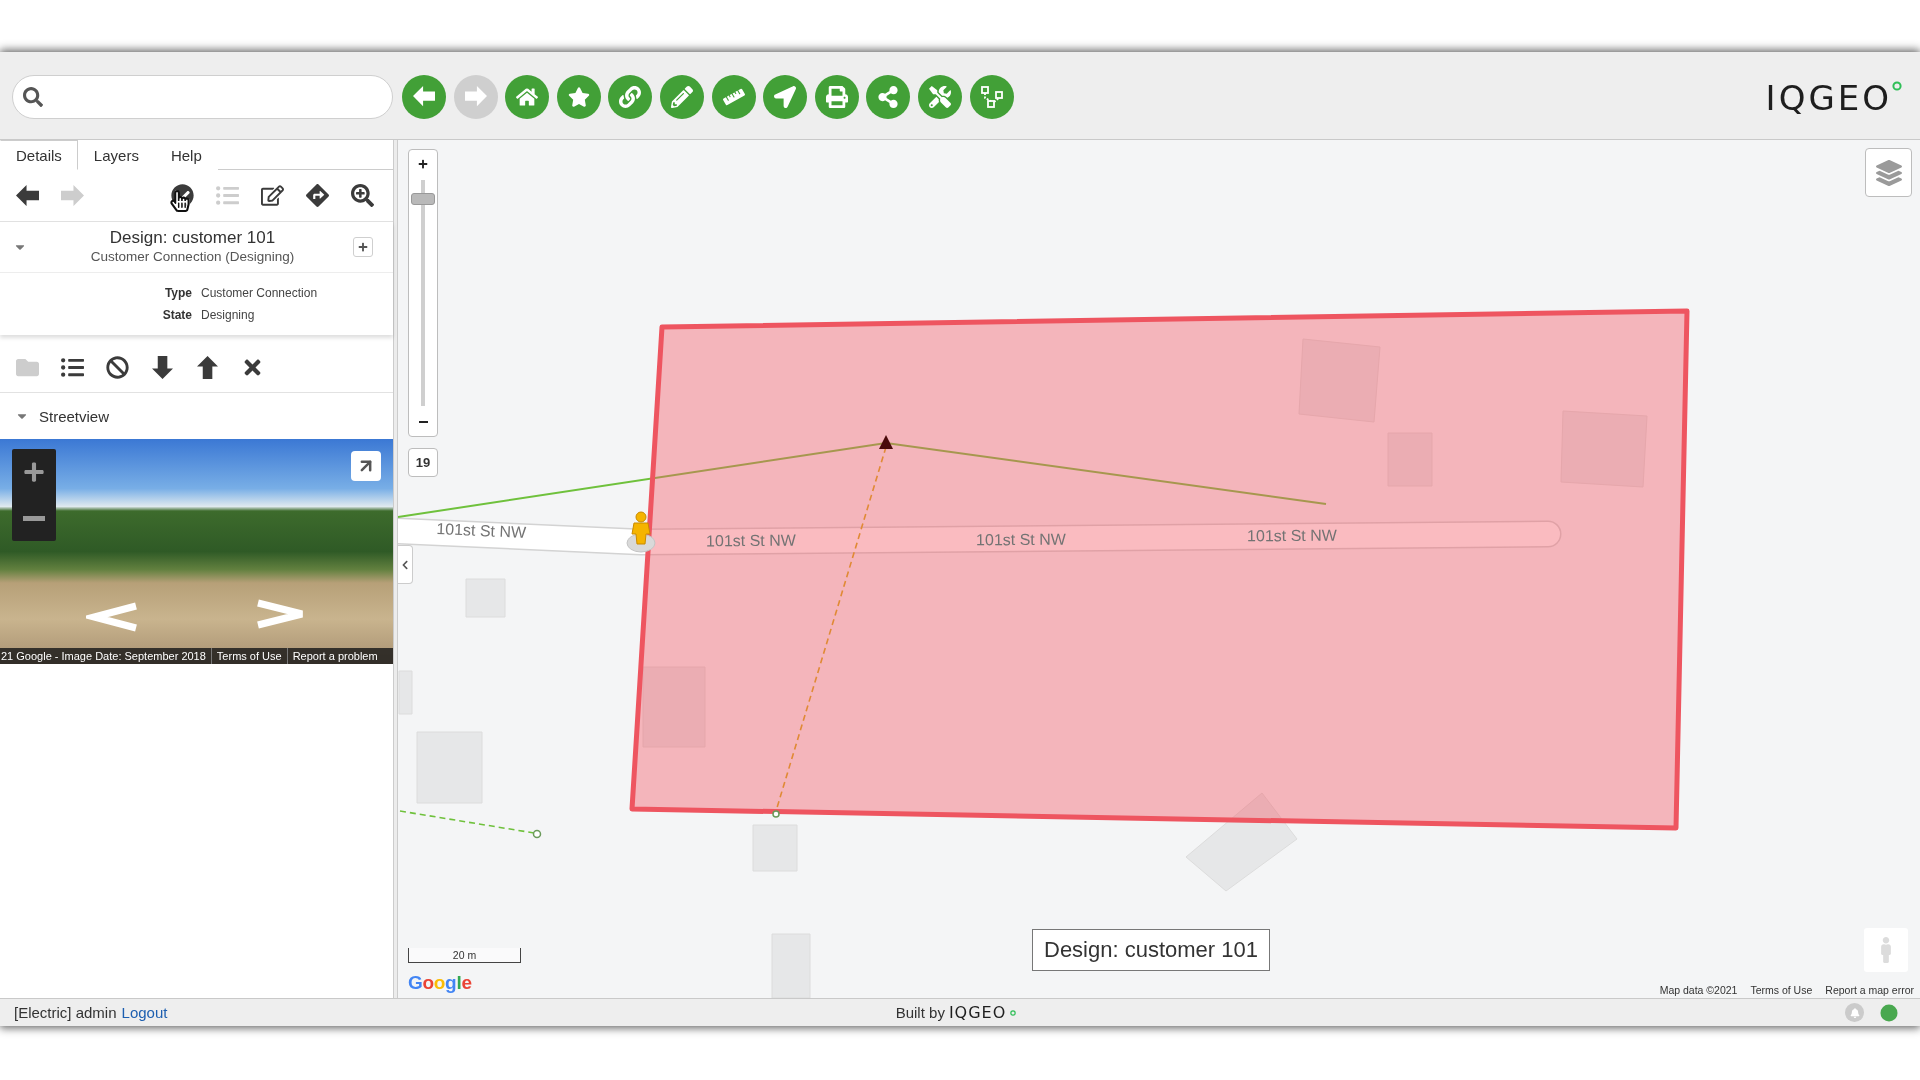  What do you see at coordinates (117, 367) in the screenshot?
I see `ban-icon` at bounding box center [117, 367].